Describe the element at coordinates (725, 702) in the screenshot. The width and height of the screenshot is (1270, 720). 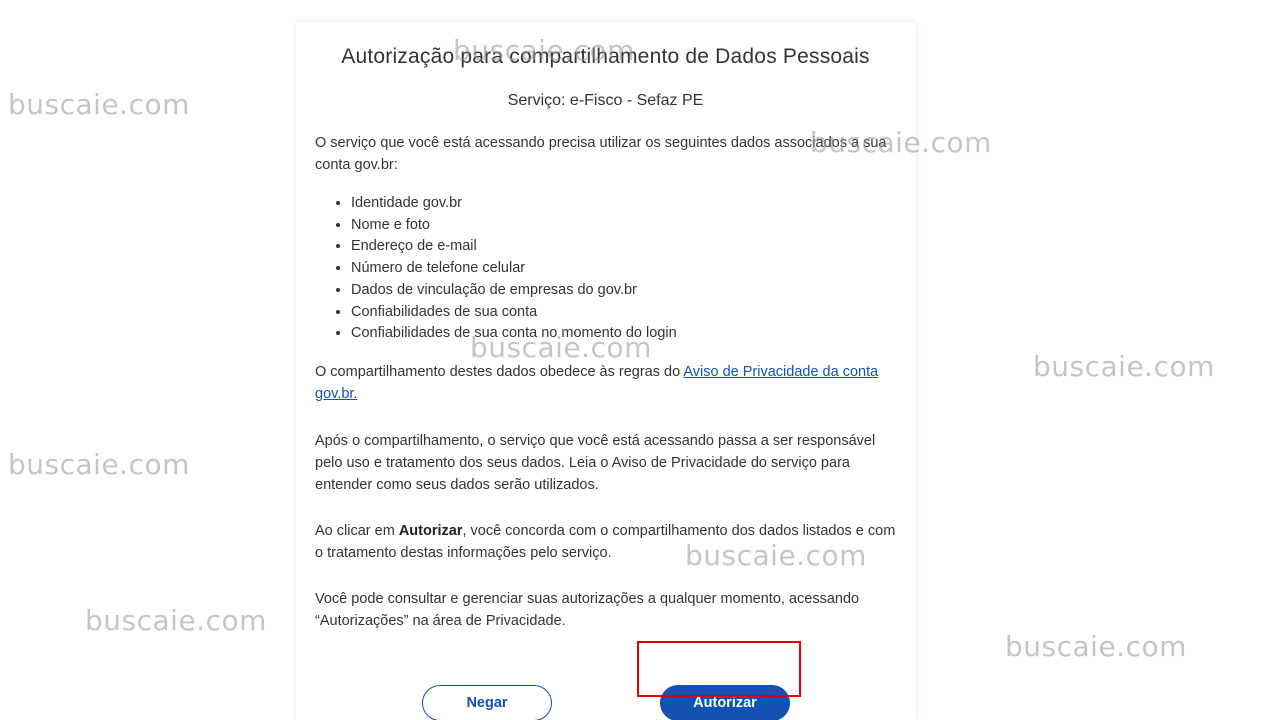
I see `authorize-button: Autorizar` at that location.